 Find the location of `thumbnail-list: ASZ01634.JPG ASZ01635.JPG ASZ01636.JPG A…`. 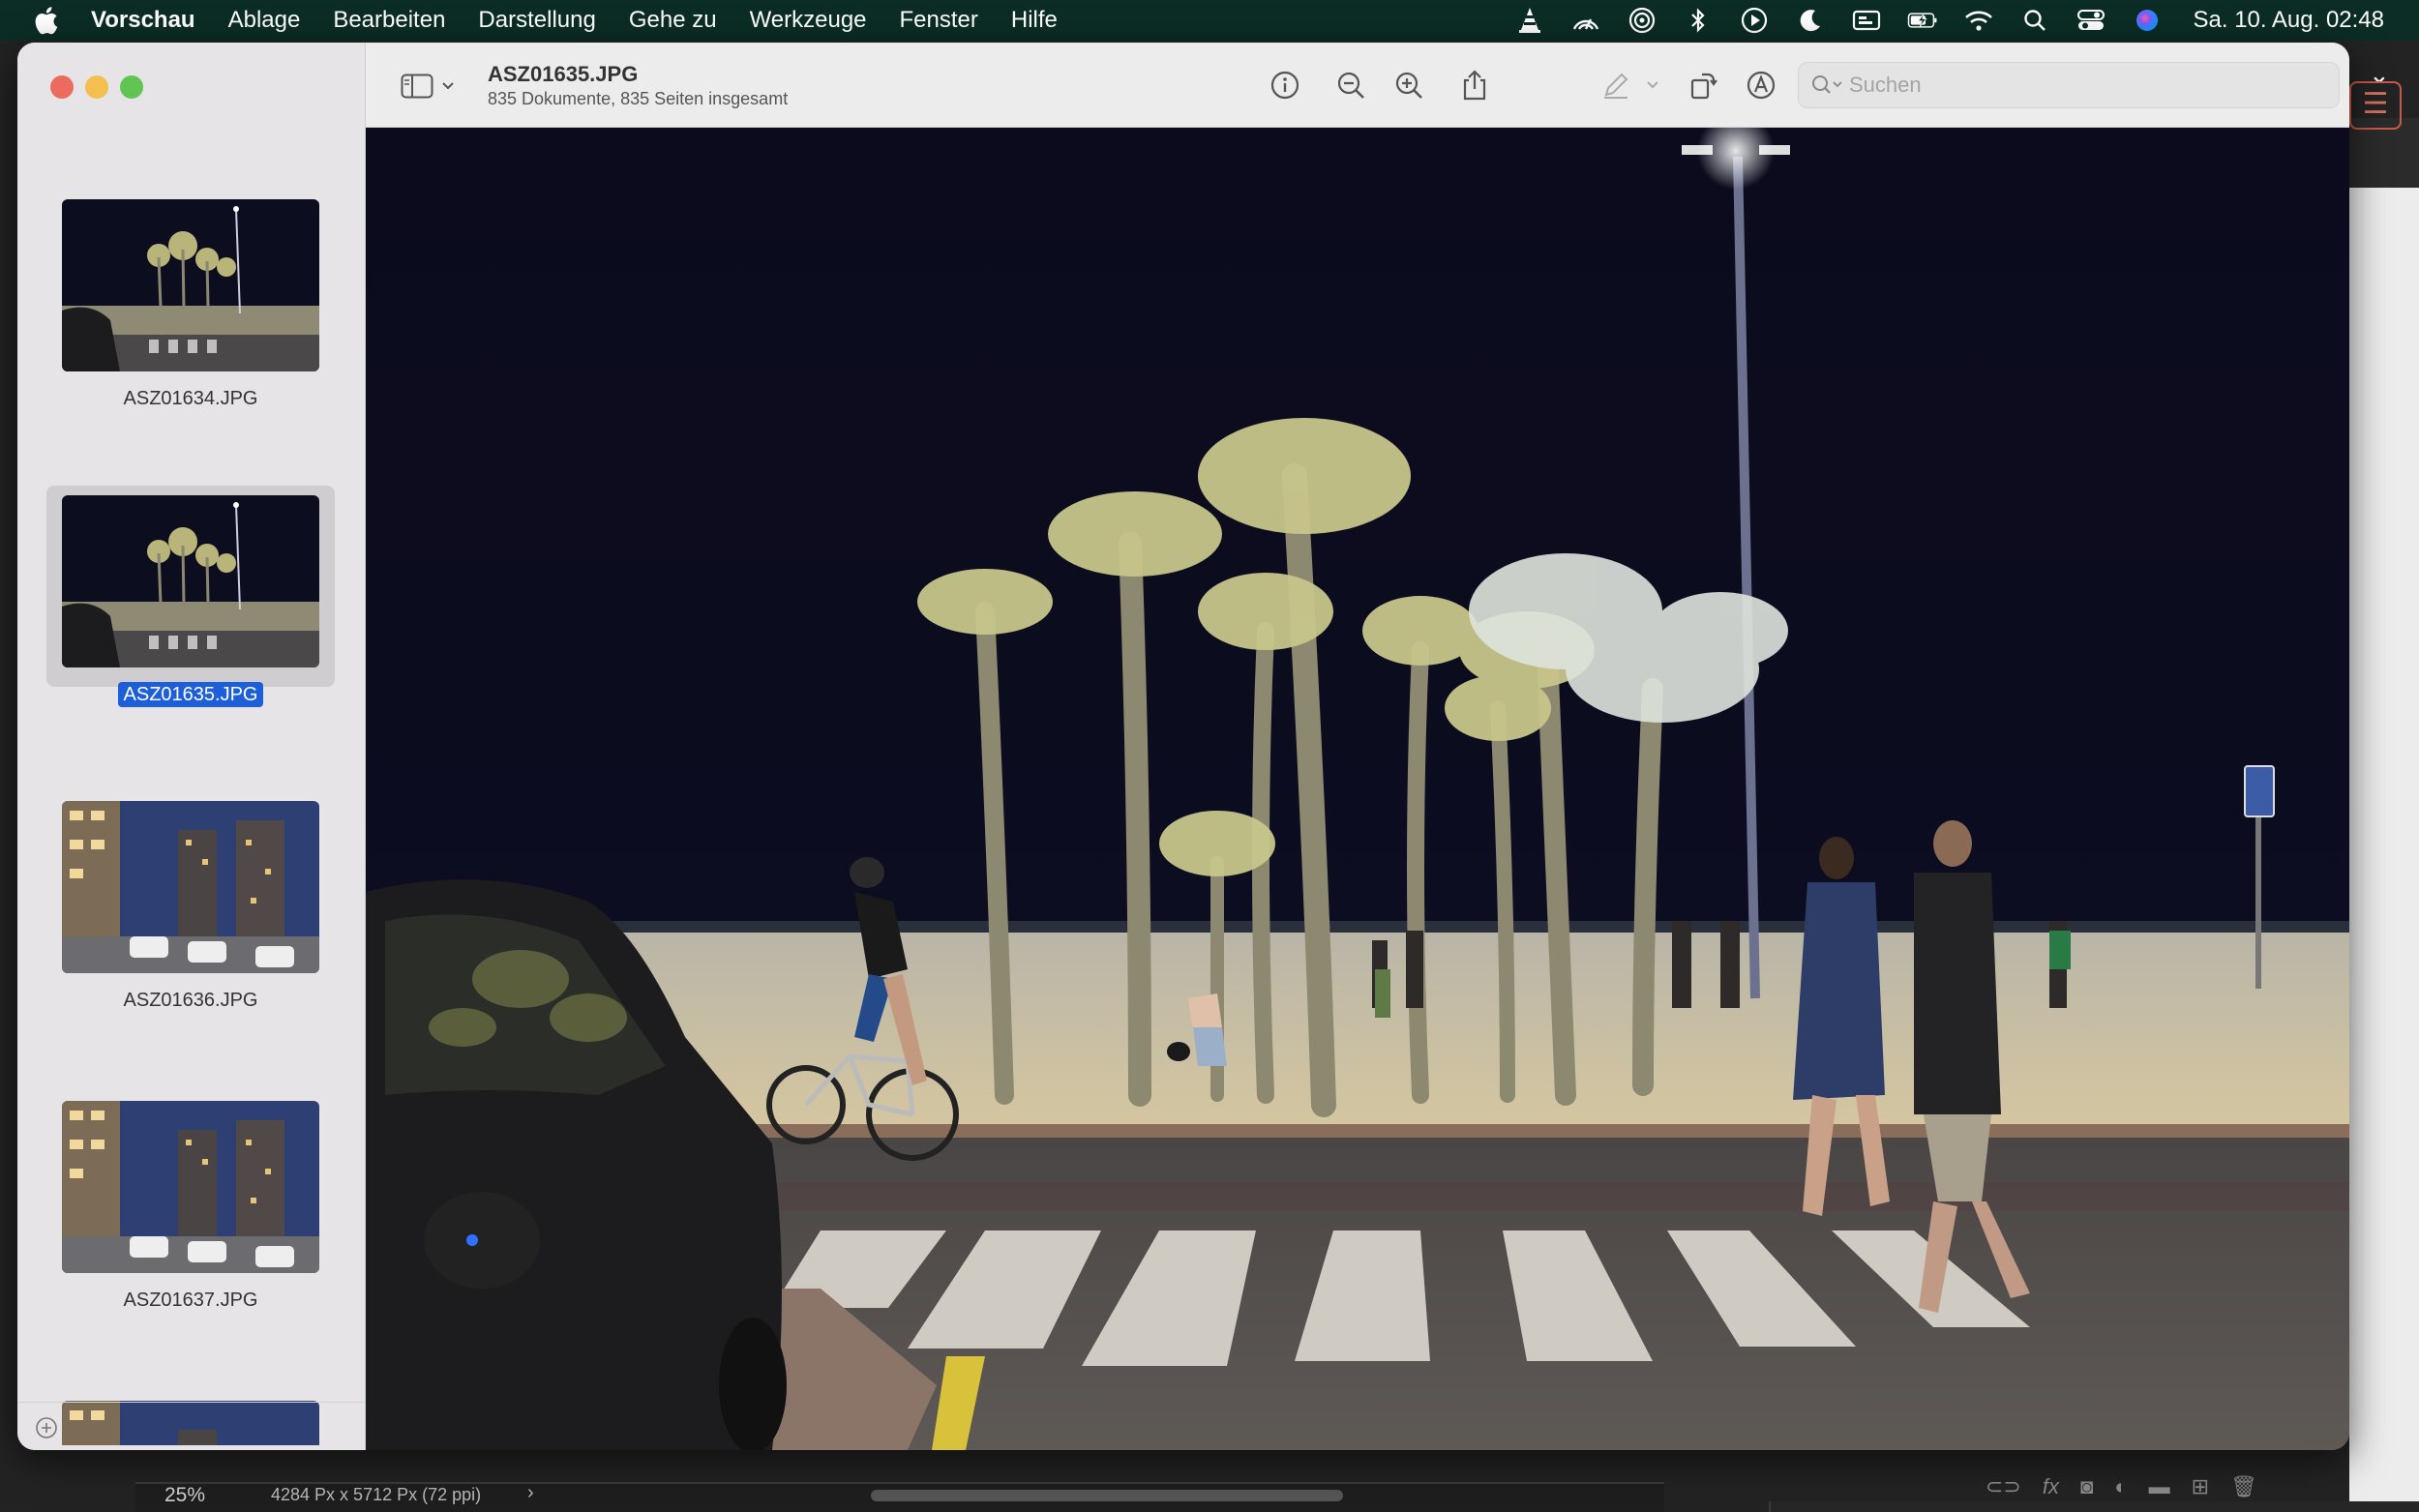

thumbnail-list: ASZ01634.JPG ASZ01635.JPG ASZ01636.JPG A… is located at coordinates (191, 786).